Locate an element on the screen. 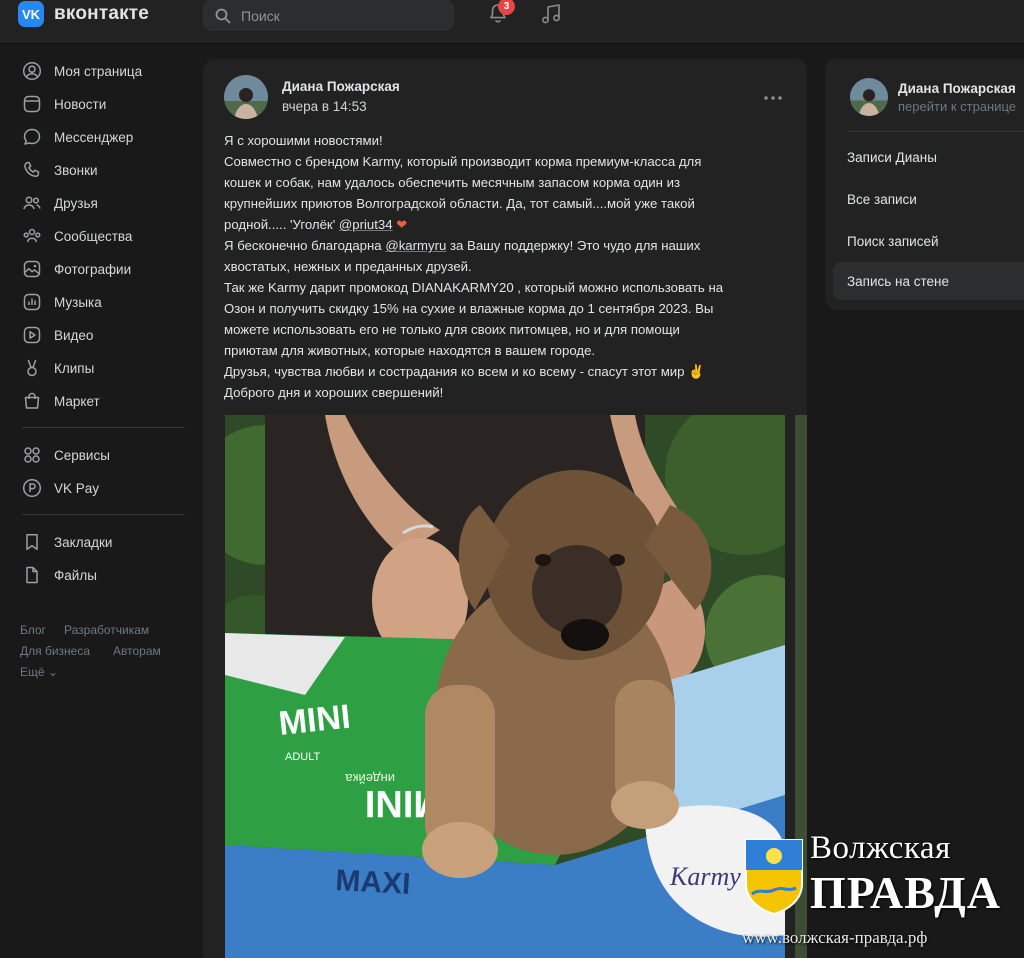  notifications-badge: 3 is located at coordinates (506, 7).